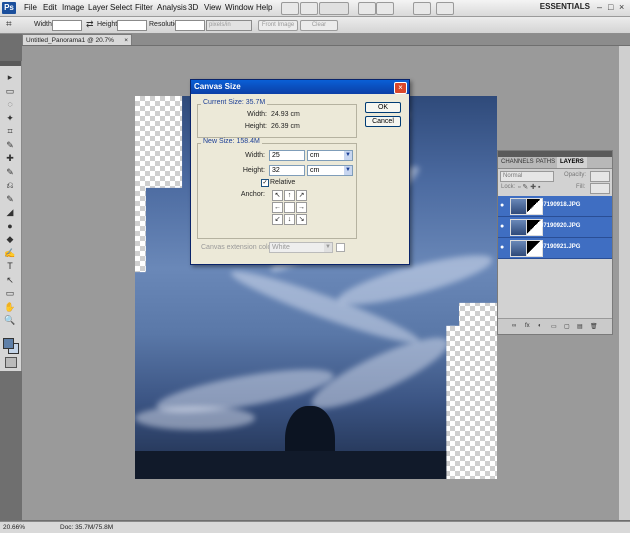 This screenshot has height=533, width=630. What do you see at coordinates (126, 40) in the screenshot?
I see `close-document-icon: ×` at bounding box center [126, 40].